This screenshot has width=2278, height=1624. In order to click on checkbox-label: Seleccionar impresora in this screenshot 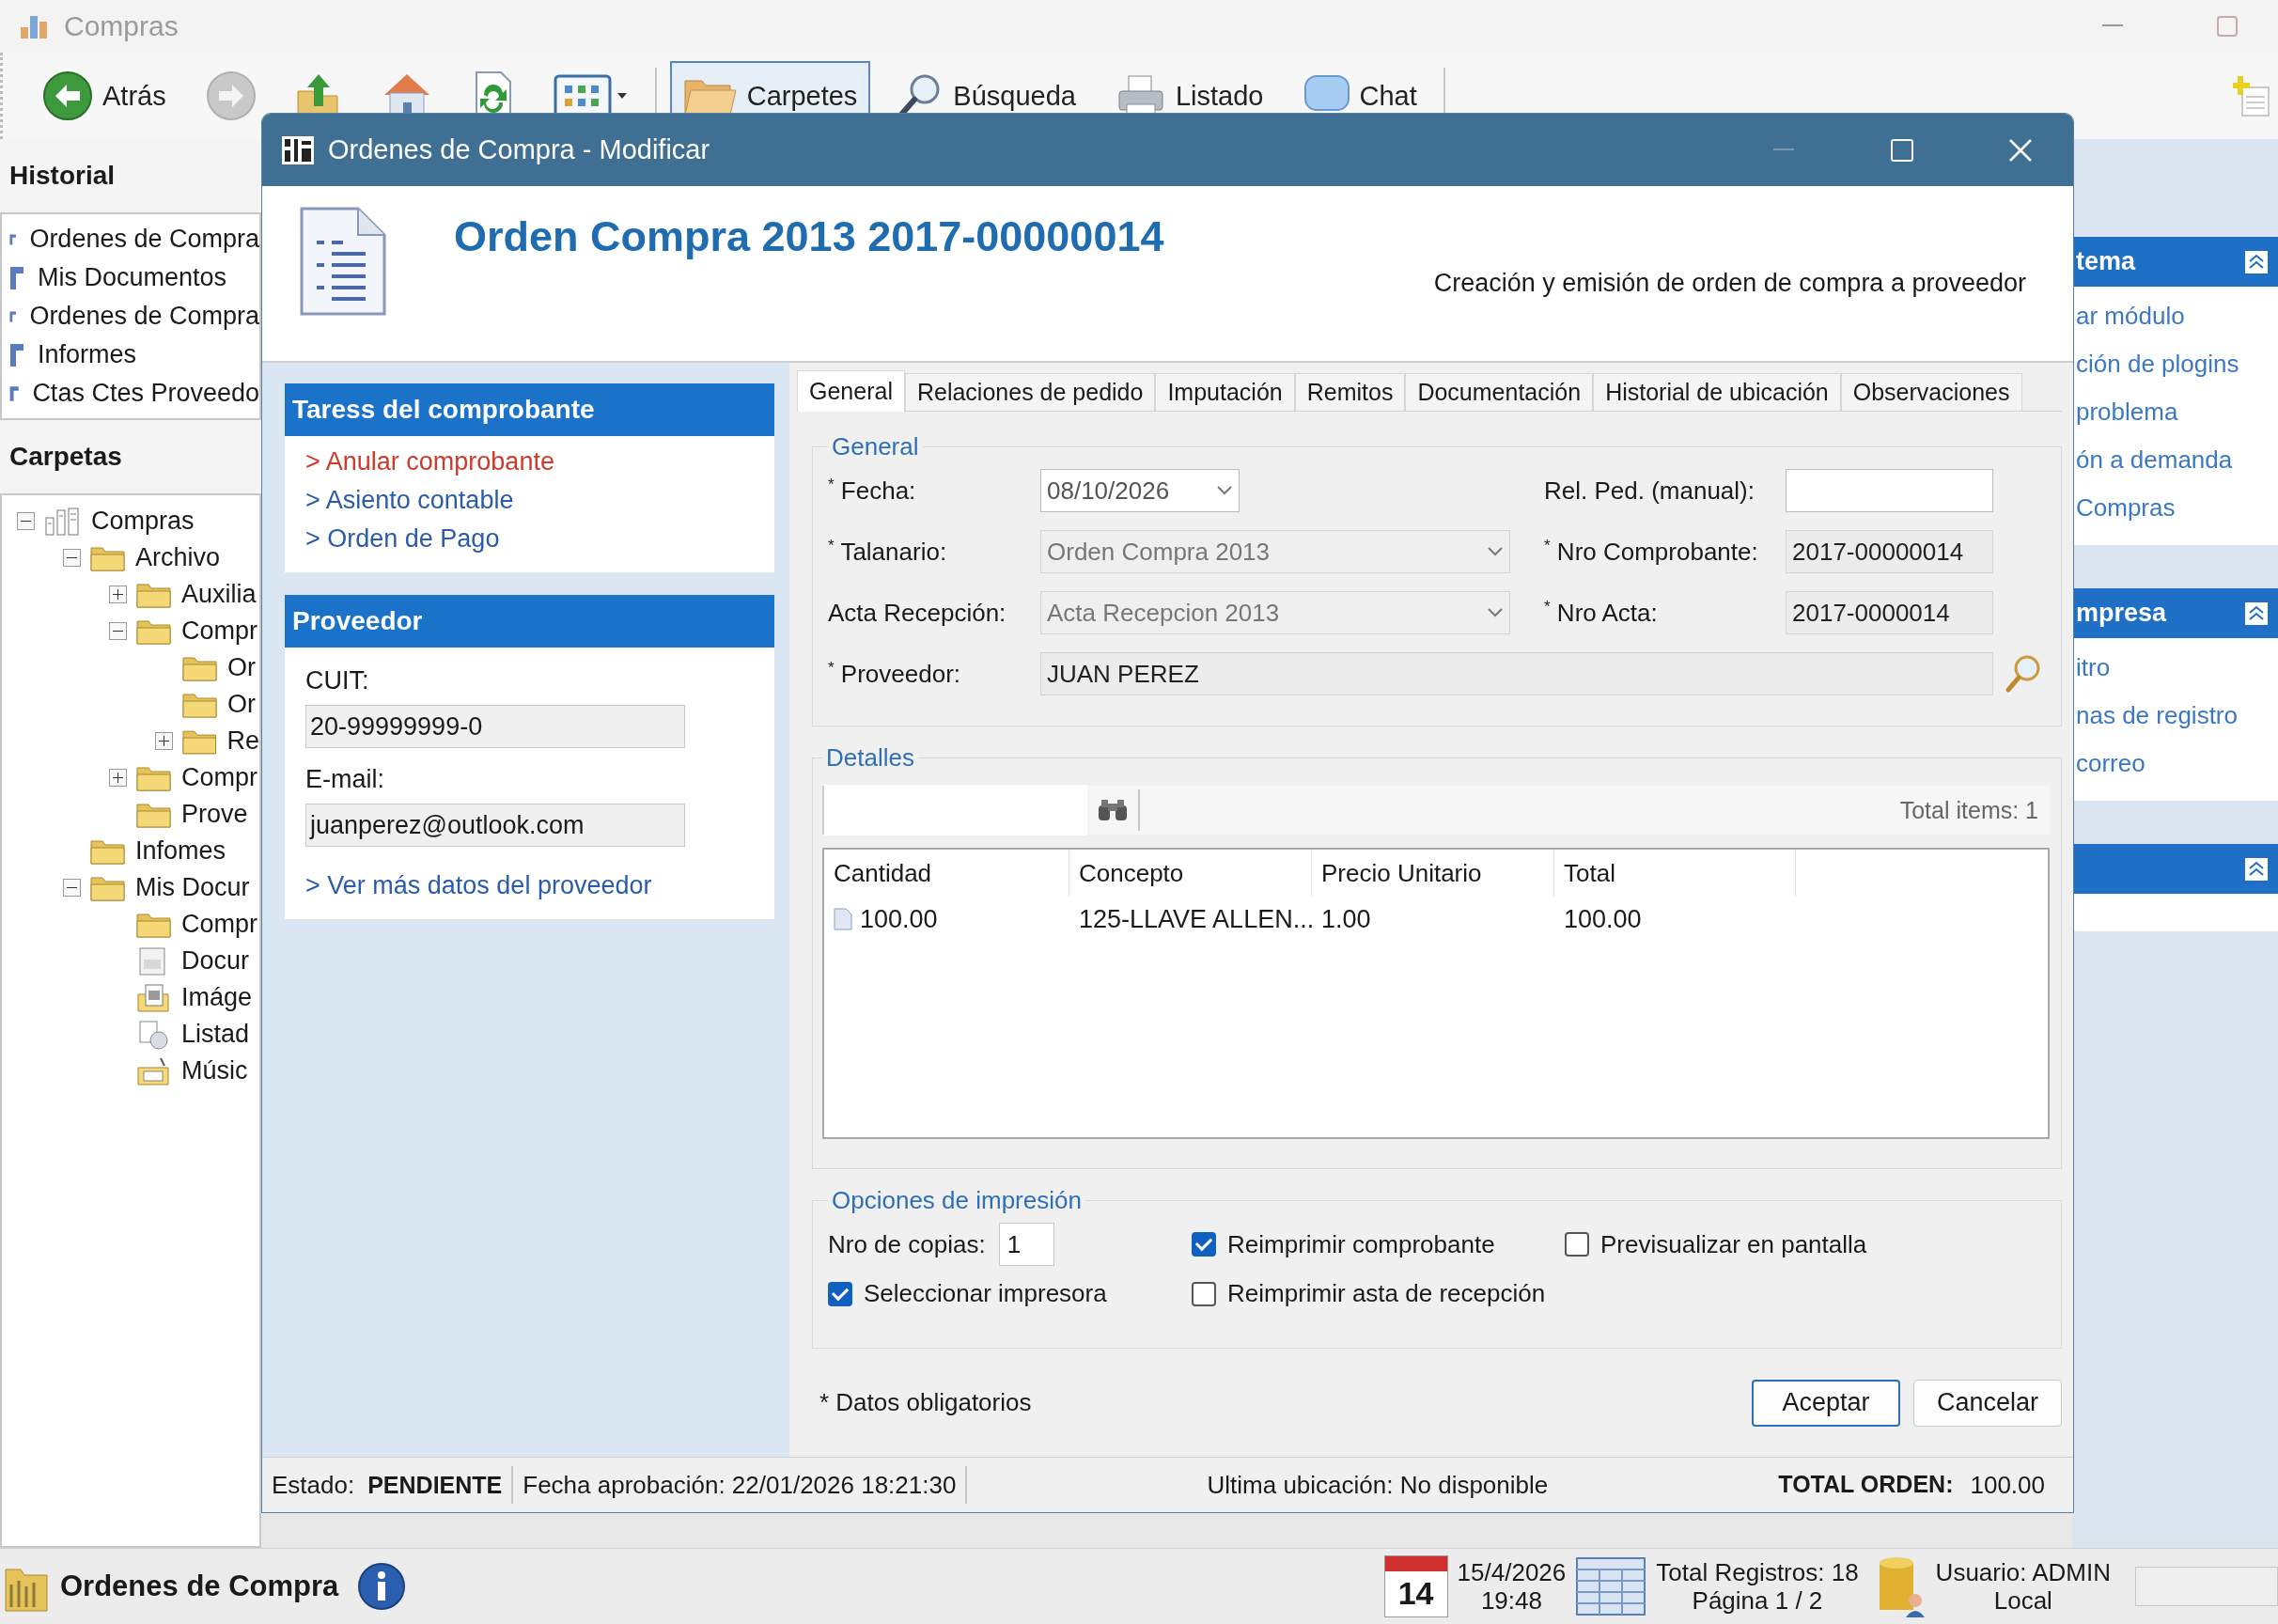, I will do `click(985, 1293)`.